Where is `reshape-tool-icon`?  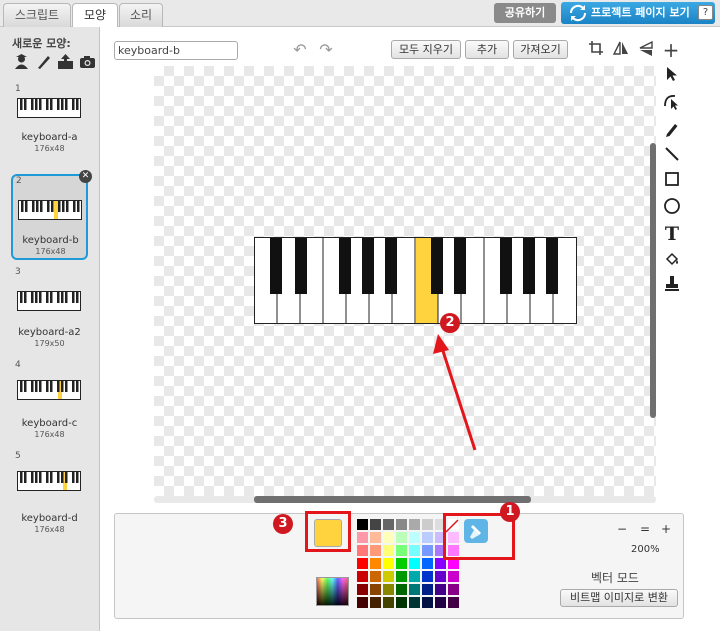
reshape-tool-icon is located at coordinates (672, 103).